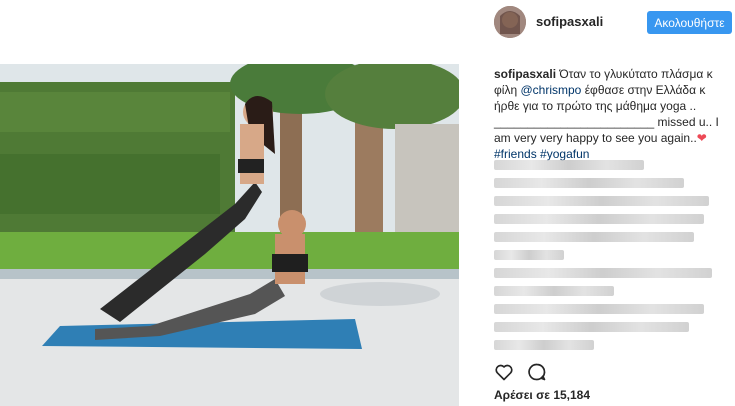  Describe the element at coordinates (550, 90) in the screenshot. I see `caption-mention: @chrismpo` at that location.